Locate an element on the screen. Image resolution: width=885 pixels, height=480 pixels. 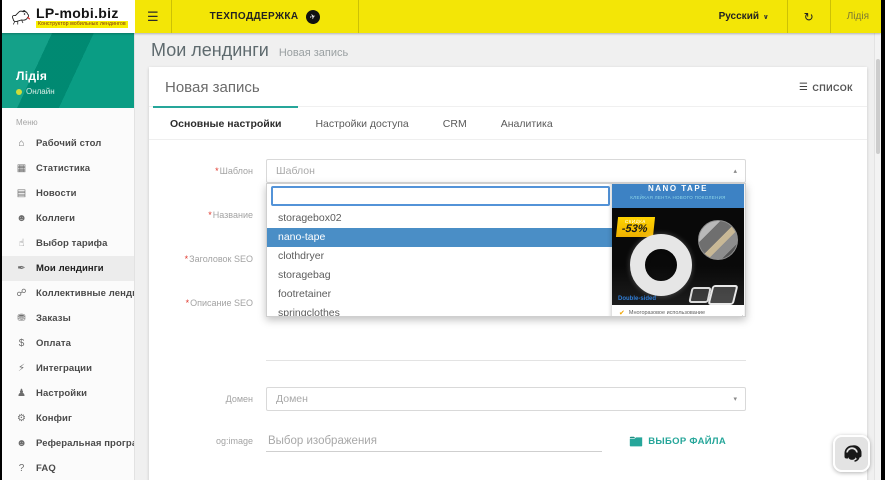
refresh-icon: ↻ is located at coordinates (808, 16).